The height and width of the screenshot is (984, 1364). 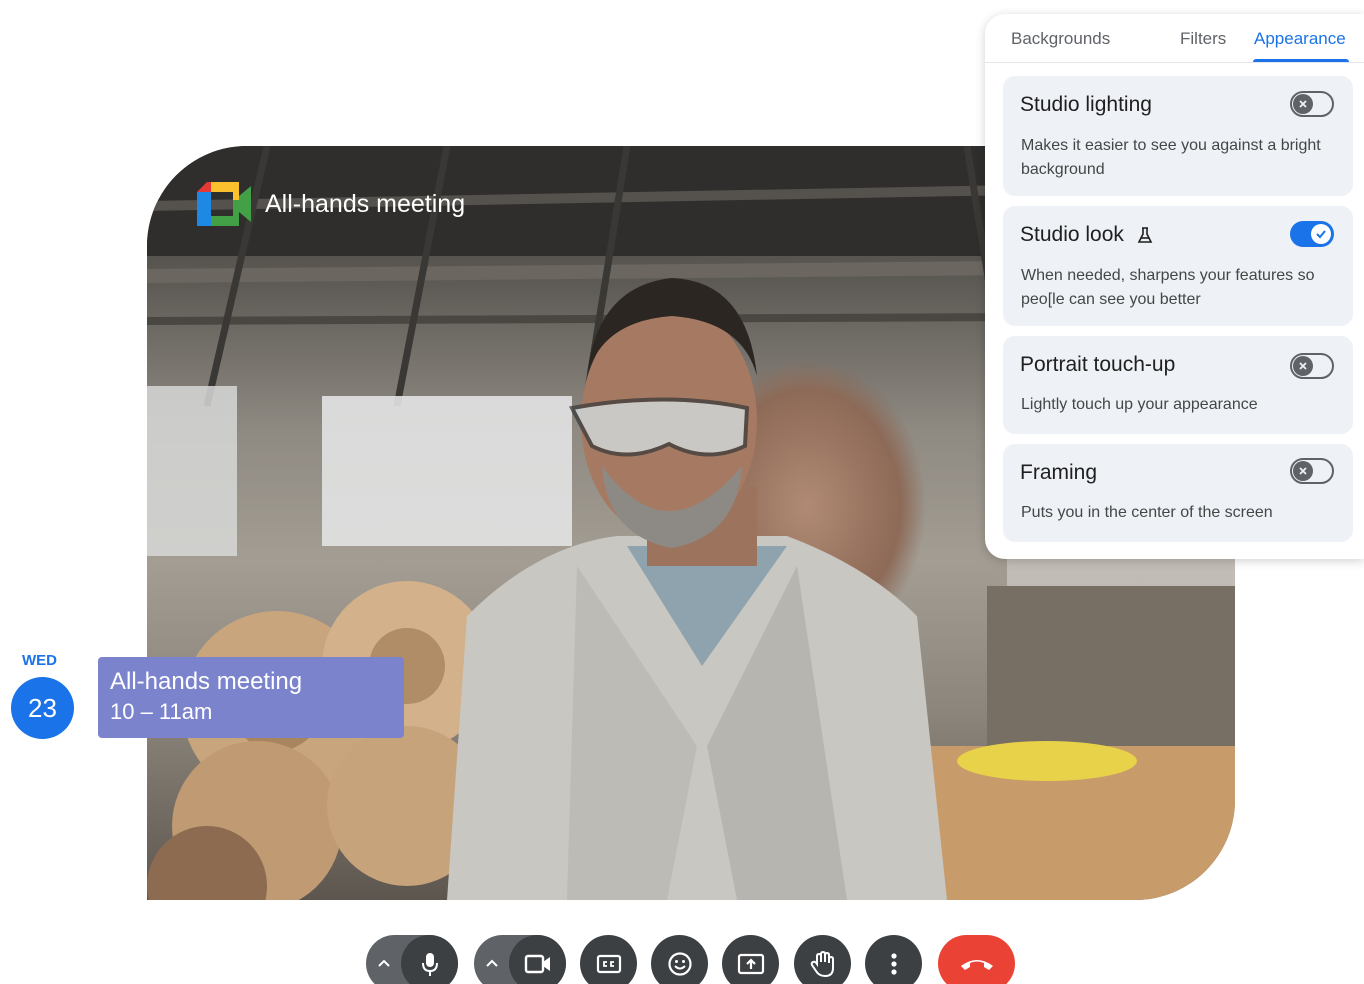 I want to click on card-title: Studio lighting, so click(x=1086, y=105).